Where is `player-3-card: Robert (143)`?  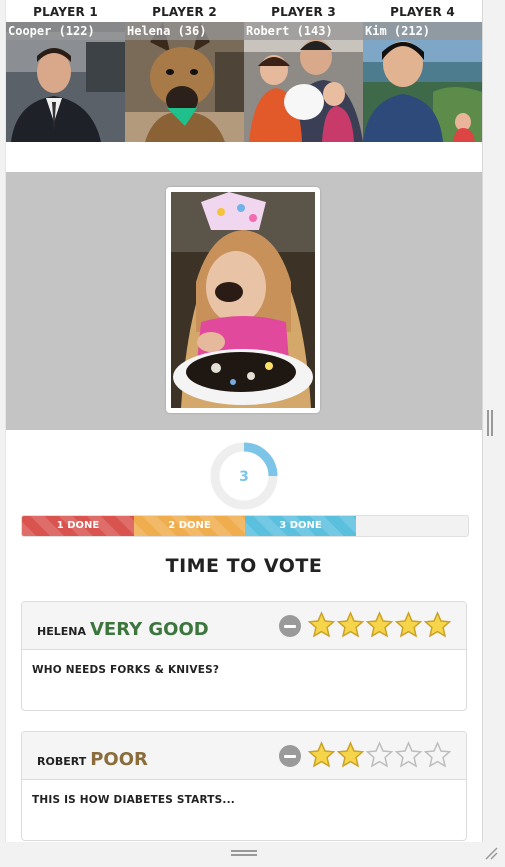
player-3-card: Robert (143) is located at coordinates (303, 82).